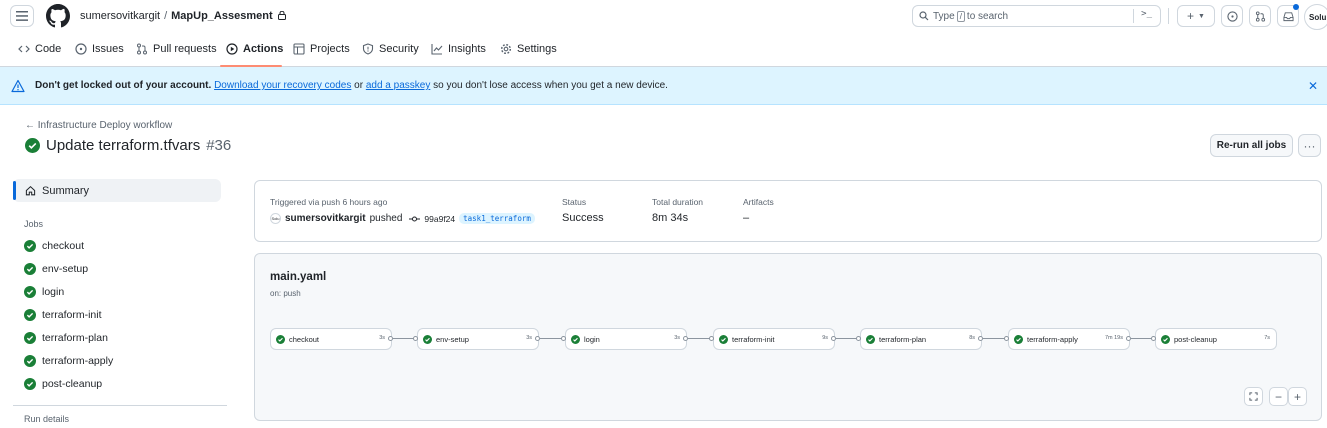 The height and width of the screenshot is (428, 1327). What do you see at coordinates (1288, 16) in the screenshot?
I see `inbox-icon` at bounding box center [1288, 16].